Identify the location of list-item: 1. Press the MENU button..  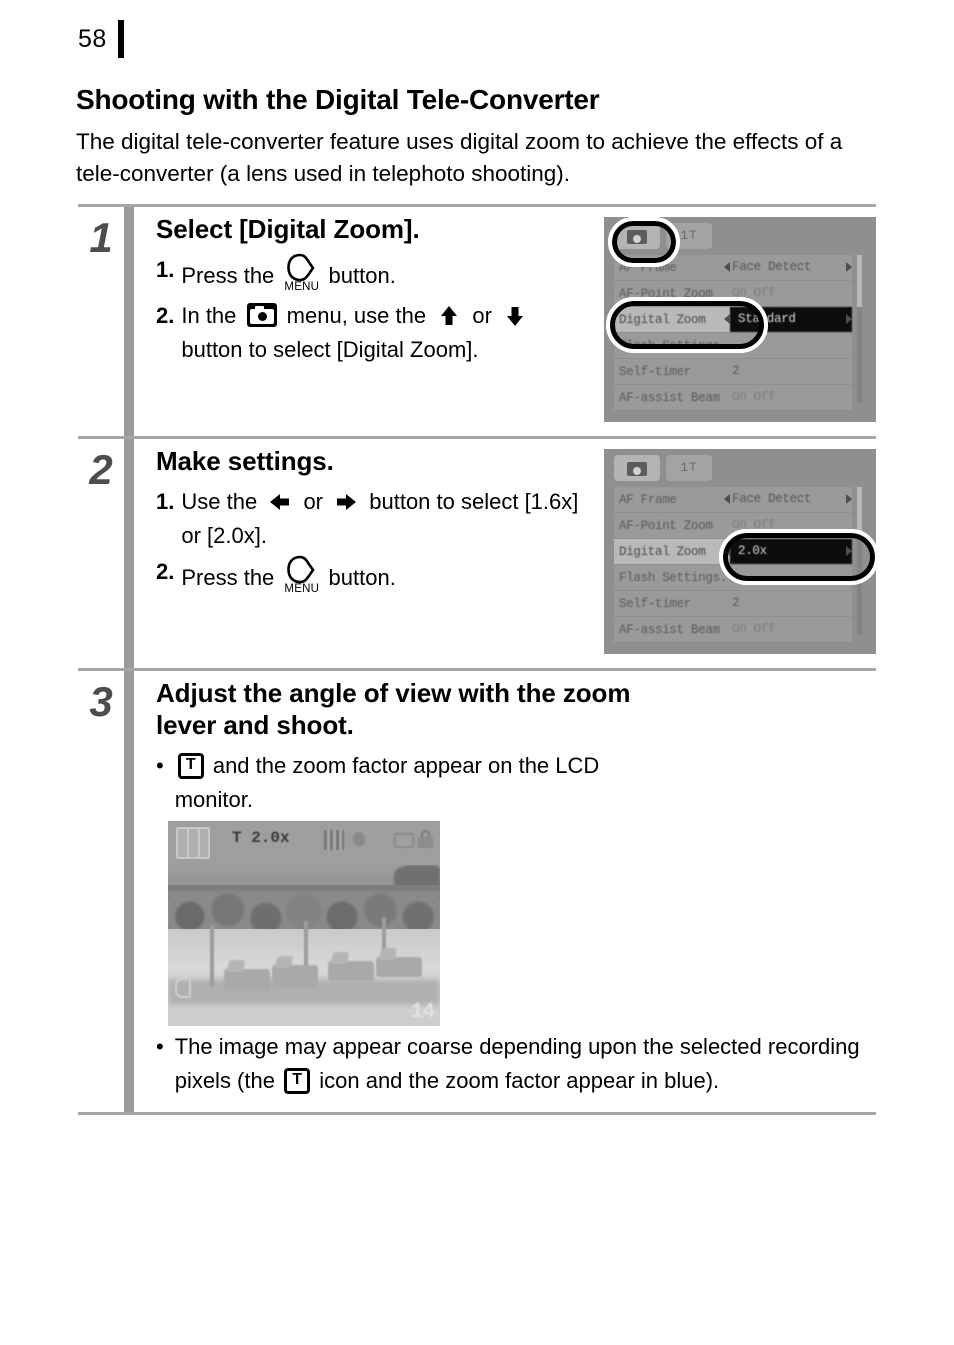
(374, 275).